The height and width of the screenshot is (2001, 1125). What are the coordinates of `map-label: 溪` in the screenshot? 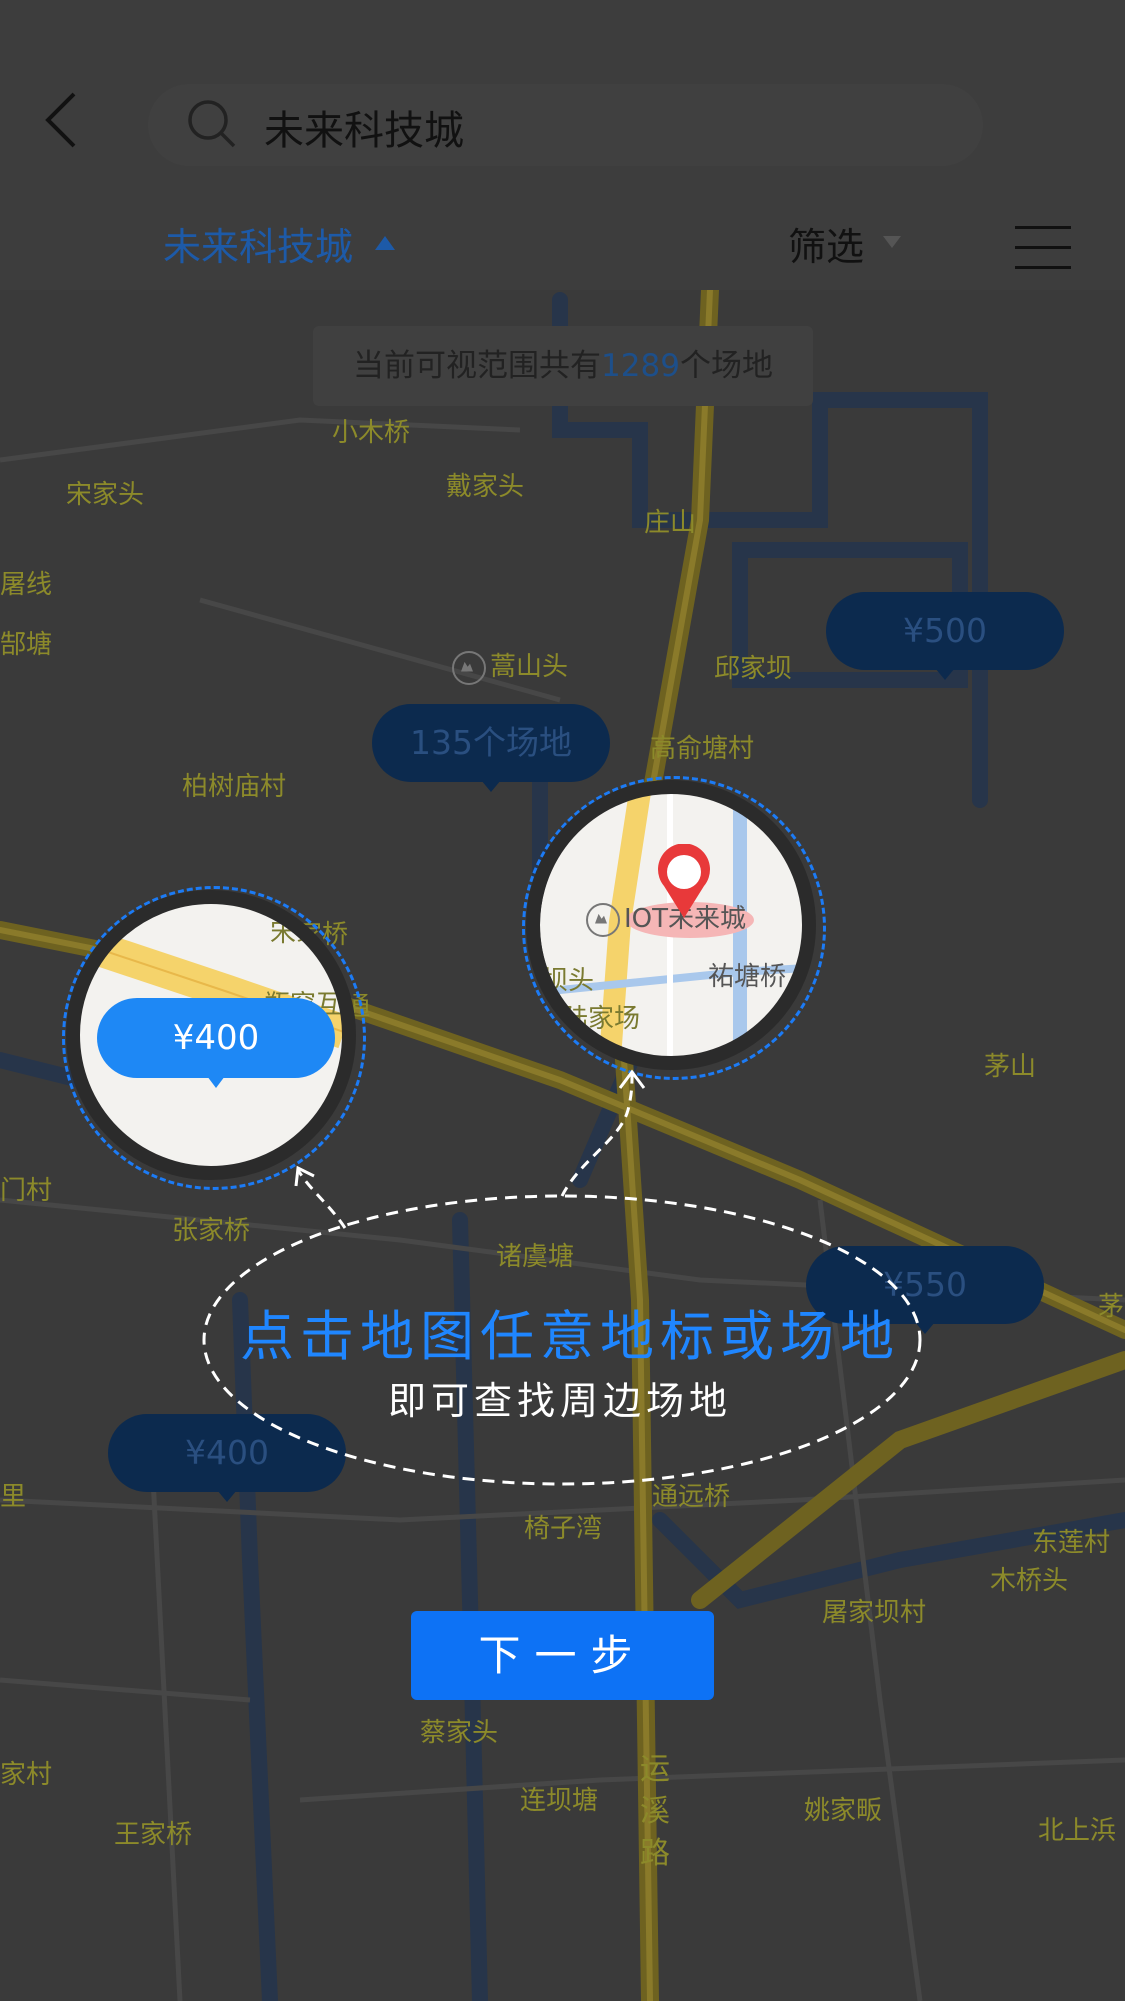 It's located at (655, 1808).